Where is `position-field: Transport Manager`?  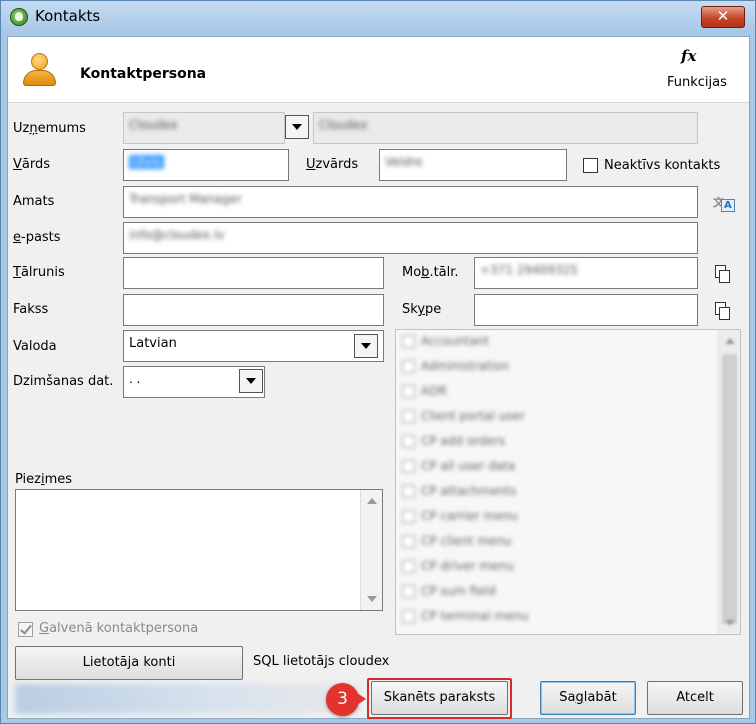 position-field: Transport Manager is located at coordinates (410, 202).